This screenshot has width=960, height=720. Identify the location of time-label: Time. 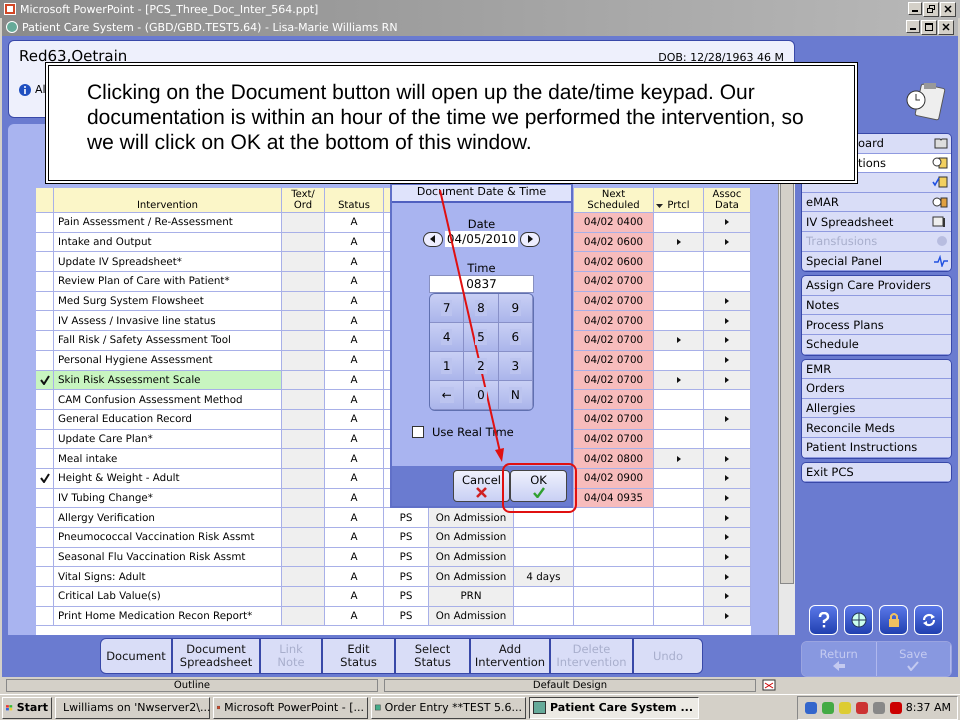
(481, 268).